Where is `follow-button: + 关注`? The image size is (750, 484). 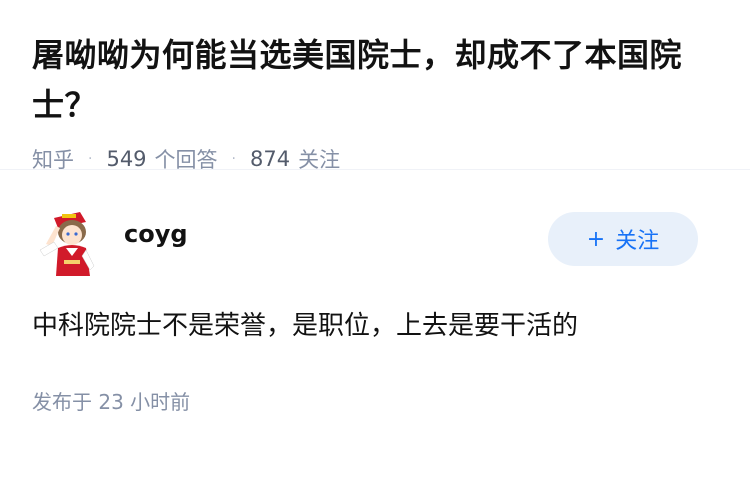
follow-button: + 关注 is located at coordinates (623, 239).